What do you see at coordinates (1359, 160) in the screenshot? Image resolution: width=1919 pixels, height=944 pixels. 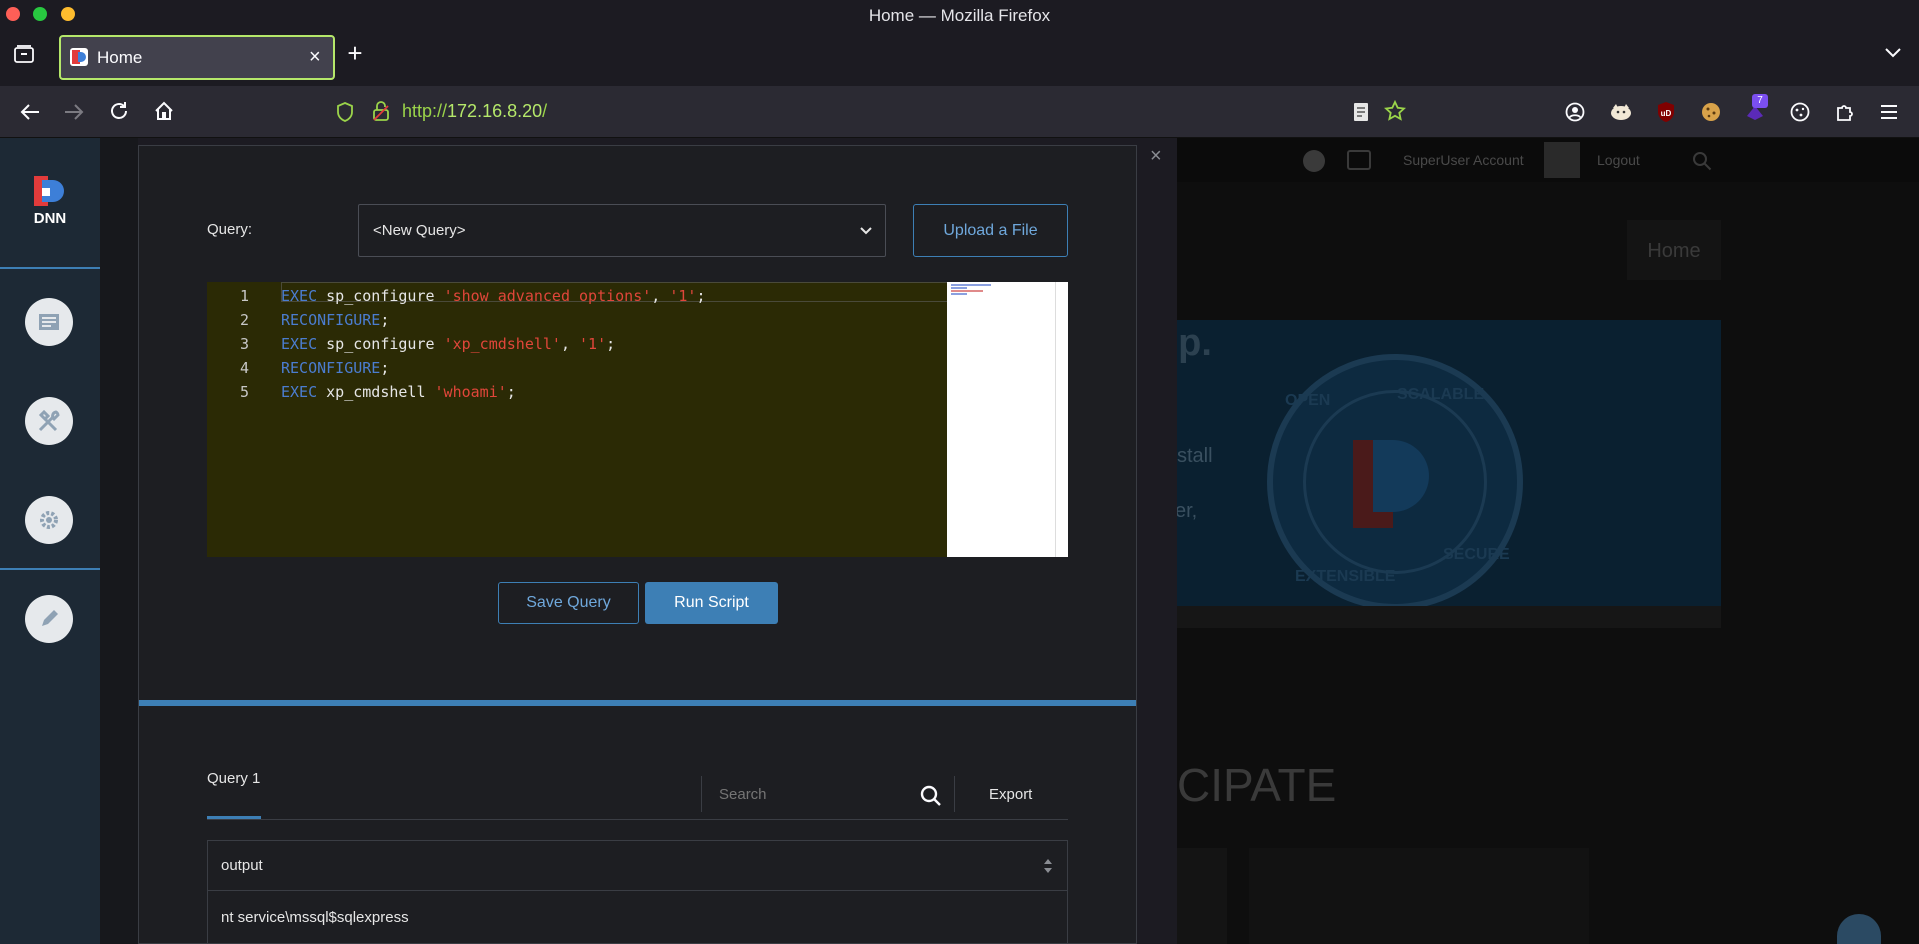 I see `messages-icon` at bounding box center [1359, 160].